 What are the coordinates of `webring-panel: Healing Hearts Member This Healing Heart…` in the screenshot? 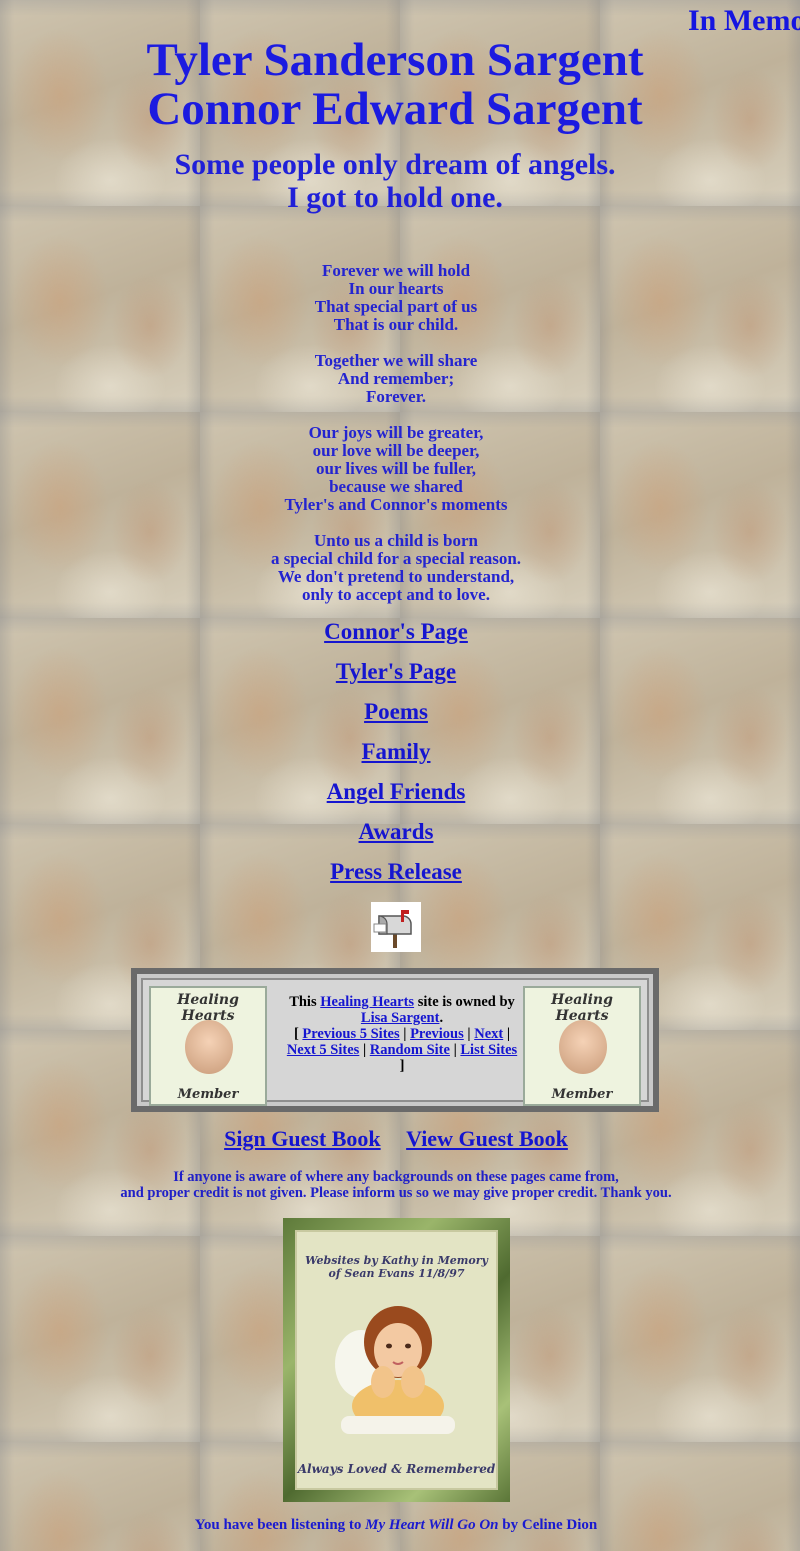 It's located at (395, 1042).